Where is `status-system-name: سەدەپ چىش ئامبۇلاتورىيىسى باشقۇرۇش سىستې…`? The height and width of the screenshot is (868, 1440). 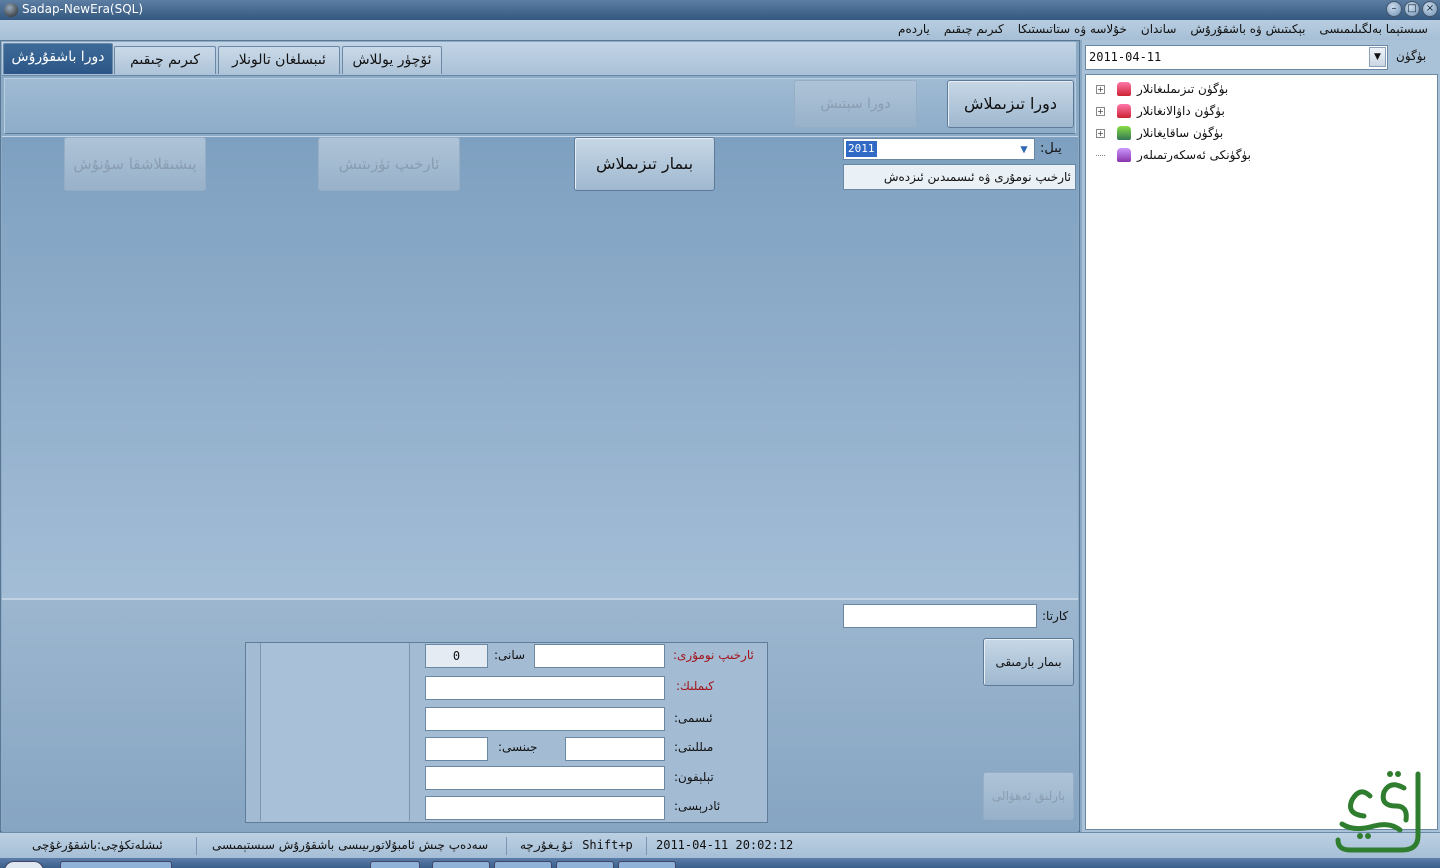
status-system-name: سەدەپ چىش ئامبۇلاتورىيىسى باشقۇرۇش سىستې… is located at coordinates (350, 845).